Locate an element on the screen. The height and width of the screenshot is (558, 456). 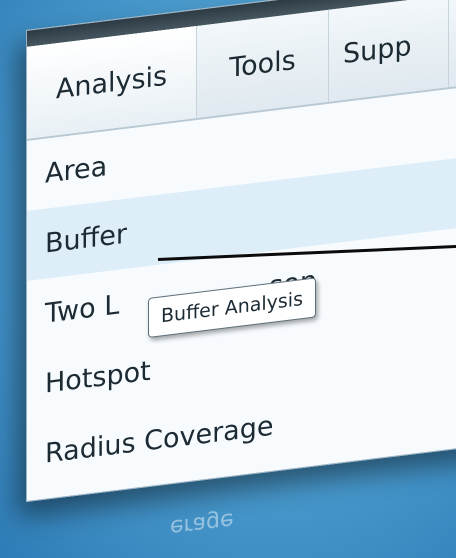
menu-item-label: Buffer is located at coordinates (86, 239).